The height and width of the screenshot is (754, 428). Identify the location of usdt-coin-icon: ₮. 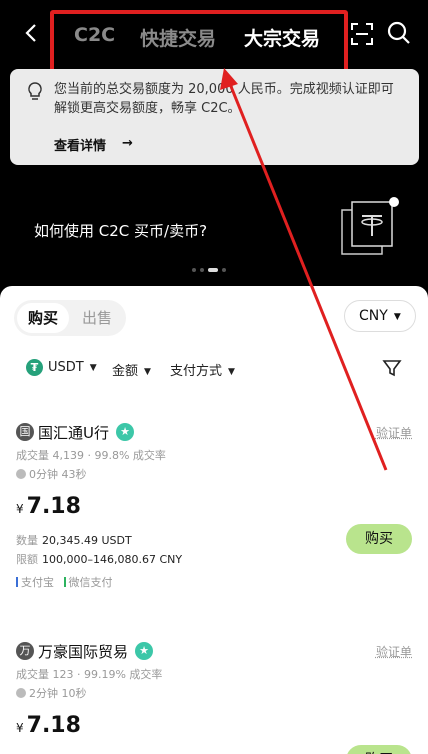
(34, 367).